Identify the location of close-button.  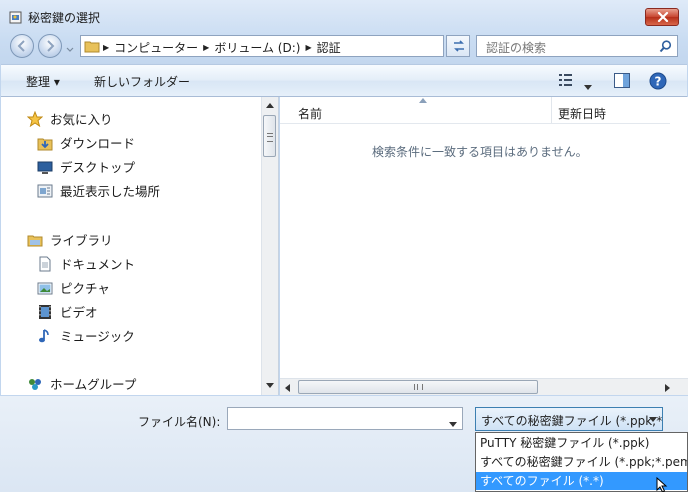
(662, 17).